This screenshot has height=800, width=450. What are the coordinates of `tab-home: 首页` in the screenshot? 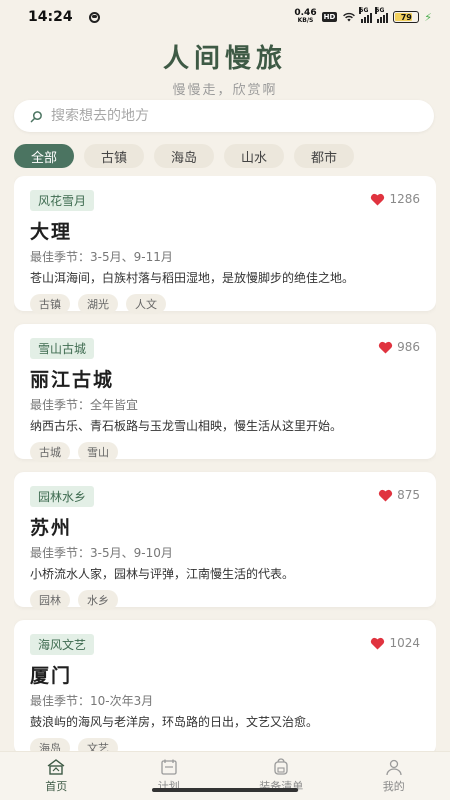 It's located at (56, 776).